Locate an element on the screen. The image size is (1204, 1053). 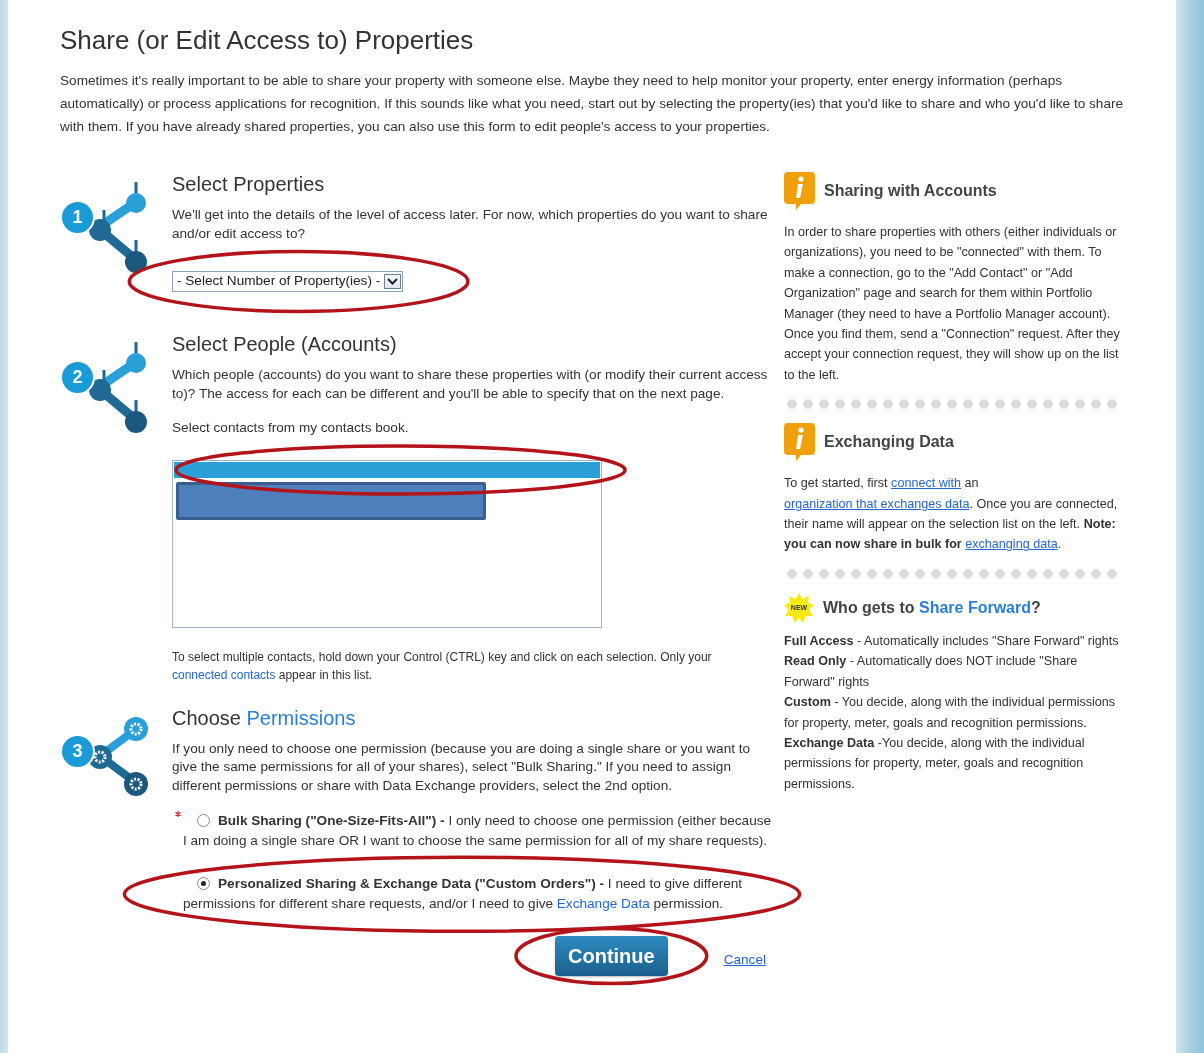
list-row is located at coordinates (387, 469).